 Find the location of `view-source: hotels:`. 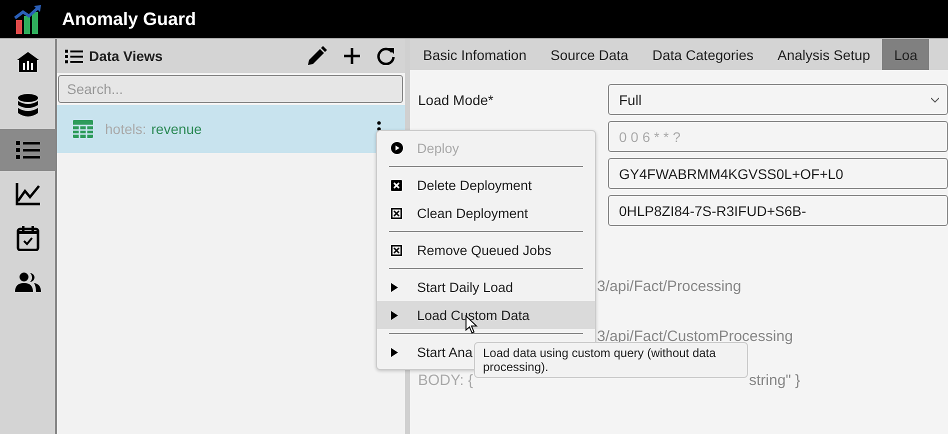

view-source: hotels: is located at coordinates (125, 129).